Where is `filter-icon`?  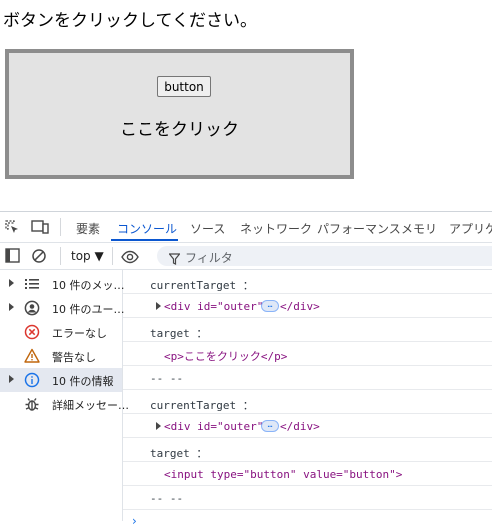 filter-icon is located at coordinates (174, 259).